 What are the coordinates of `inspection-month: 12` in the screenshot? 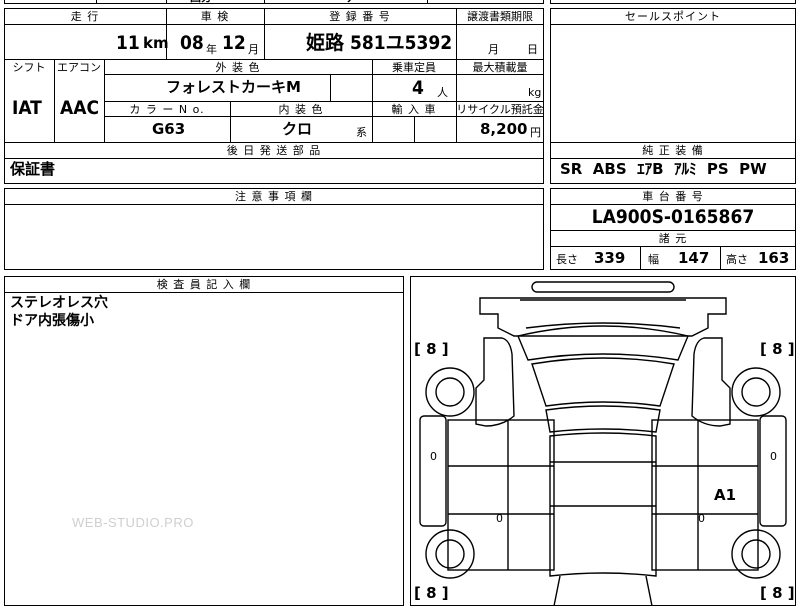 It's located at (234, 43).